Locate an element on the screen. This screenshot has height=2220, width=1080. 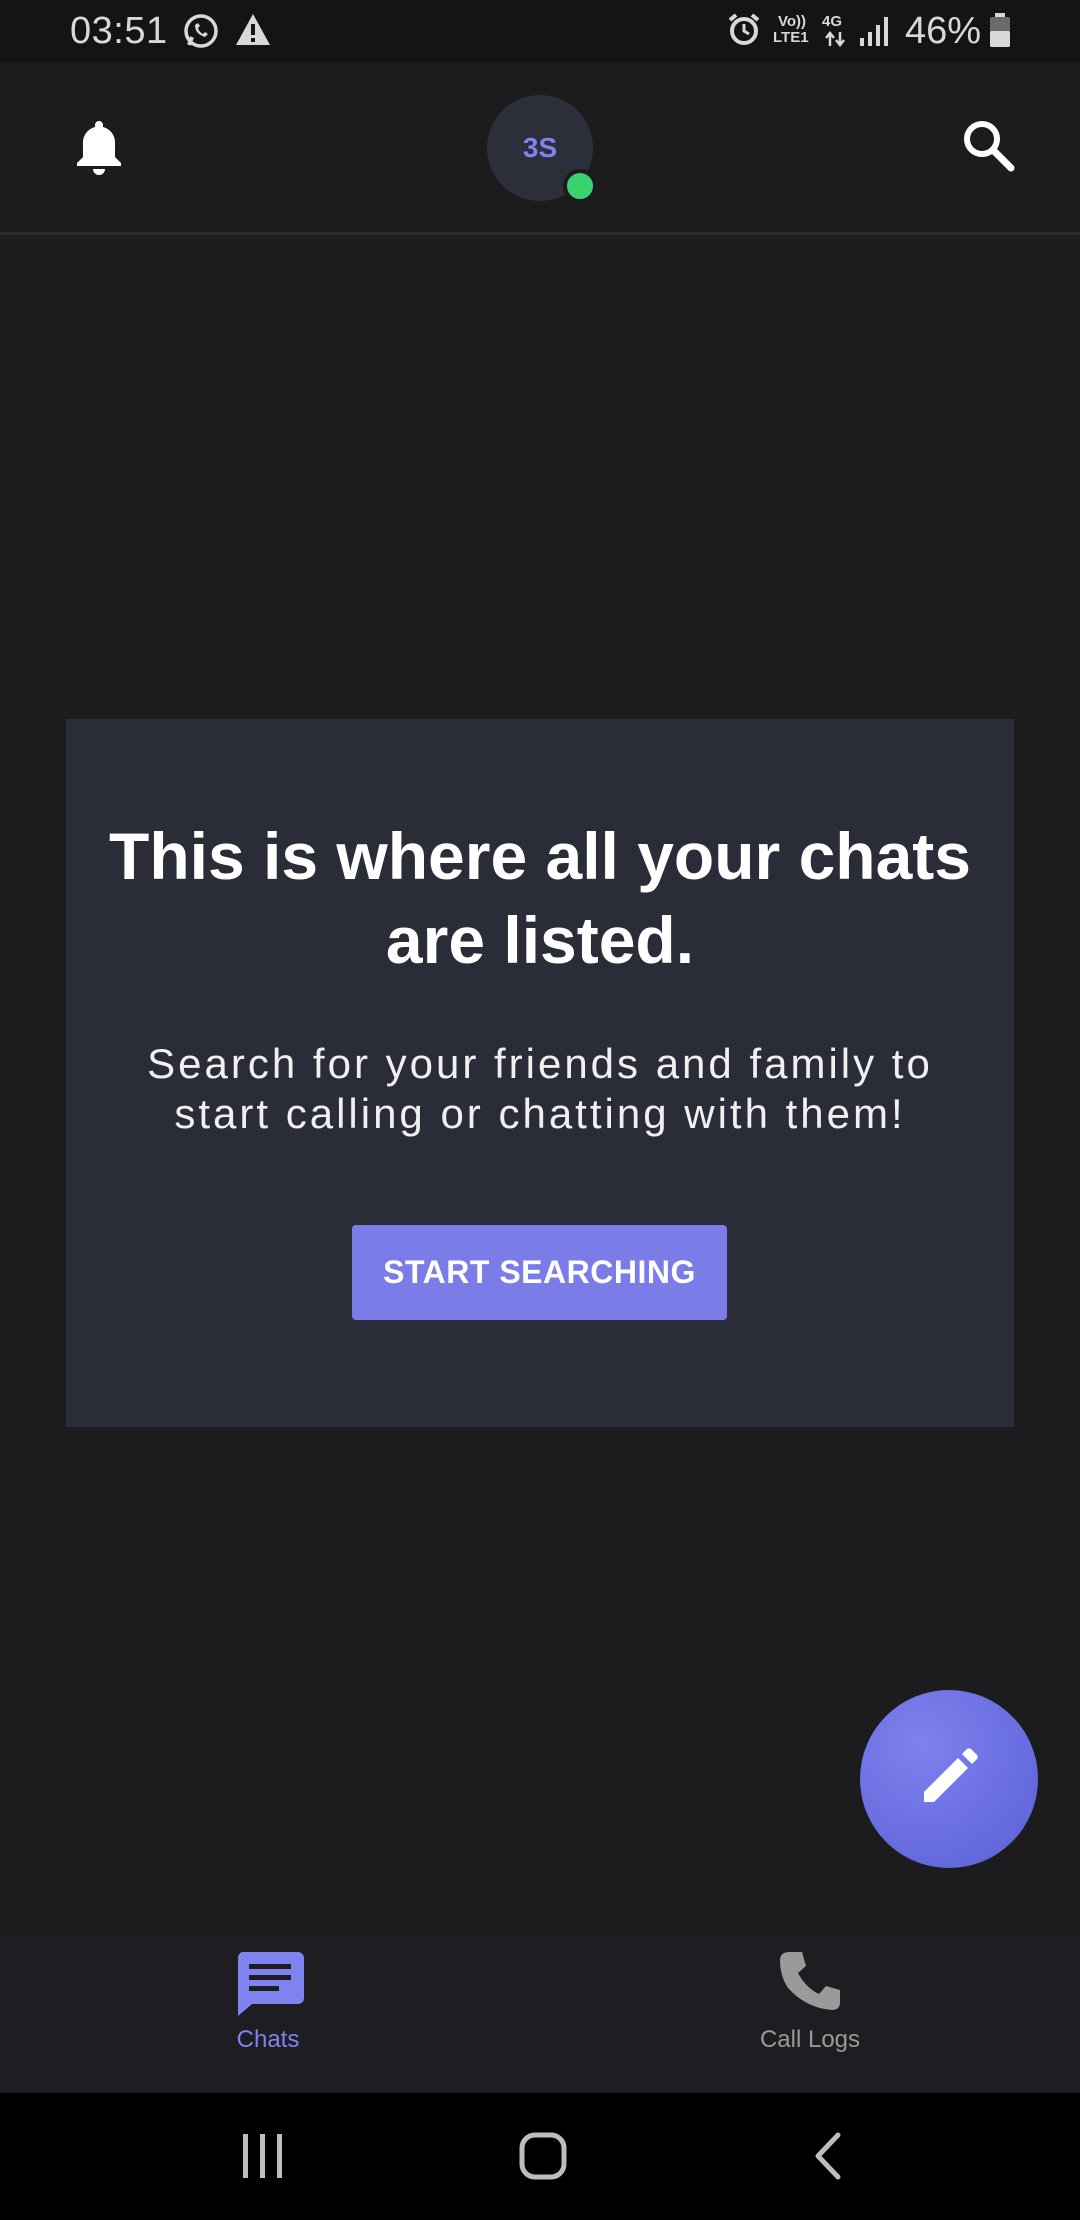
system-navigation-bar is located at coordinates (540, 2156).